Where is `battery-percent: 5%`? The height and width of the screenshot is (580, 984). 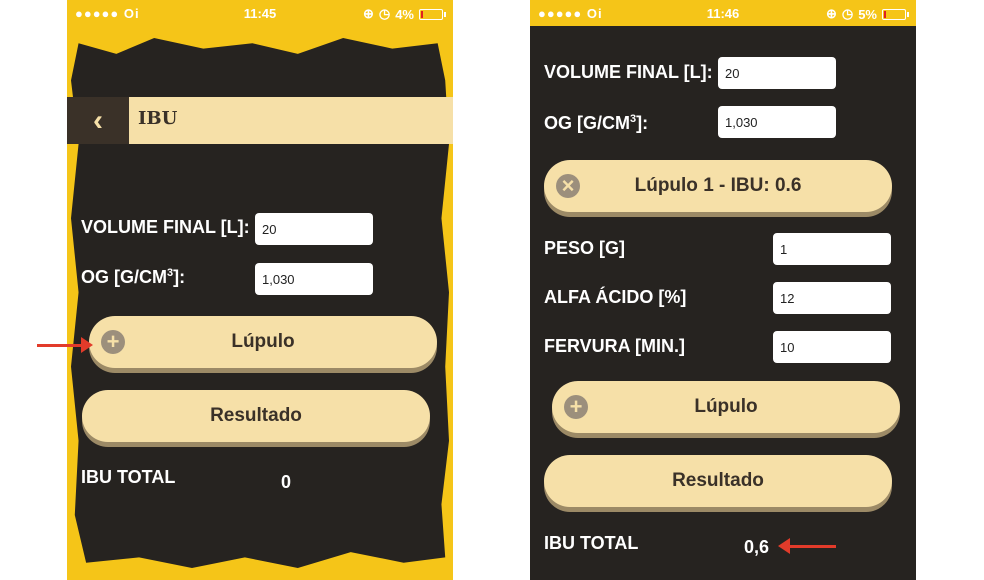
battery-percent: 5% is located at coordinates (867, 14).